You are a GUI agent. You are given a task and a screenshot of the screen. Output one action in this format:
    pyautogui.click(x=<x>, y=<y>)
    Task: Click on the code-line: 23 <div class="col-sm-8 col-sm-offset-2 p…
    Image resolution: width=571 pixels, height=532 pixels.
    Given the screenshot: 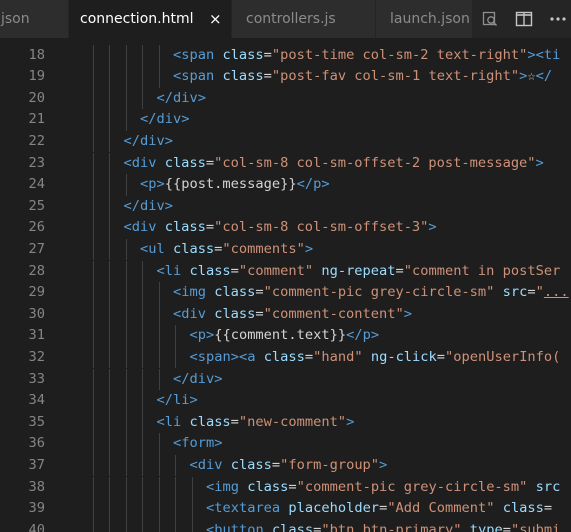 What is the action you would take?
    pyautogui.click(x=285, y=163)
    